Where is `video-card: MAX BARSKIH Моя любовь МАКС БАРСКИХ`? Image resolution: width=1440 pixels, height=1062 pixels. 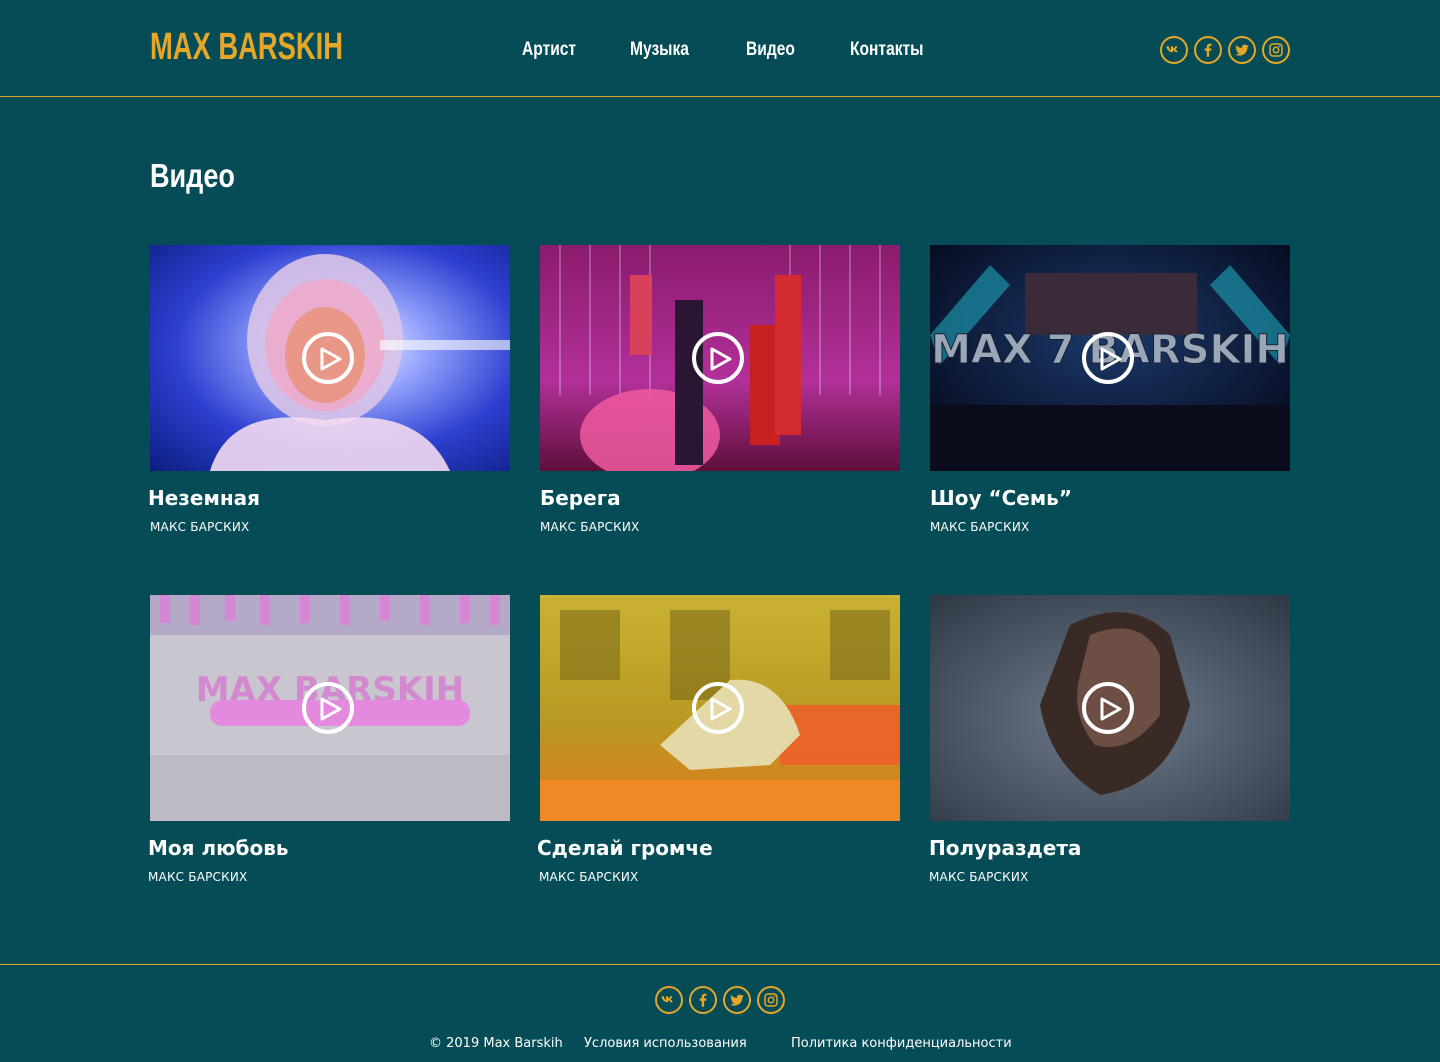
video-card: MAX BARSKIH Моя любовь МАКС БАРСКИХ is located at coordinates (329, 739).